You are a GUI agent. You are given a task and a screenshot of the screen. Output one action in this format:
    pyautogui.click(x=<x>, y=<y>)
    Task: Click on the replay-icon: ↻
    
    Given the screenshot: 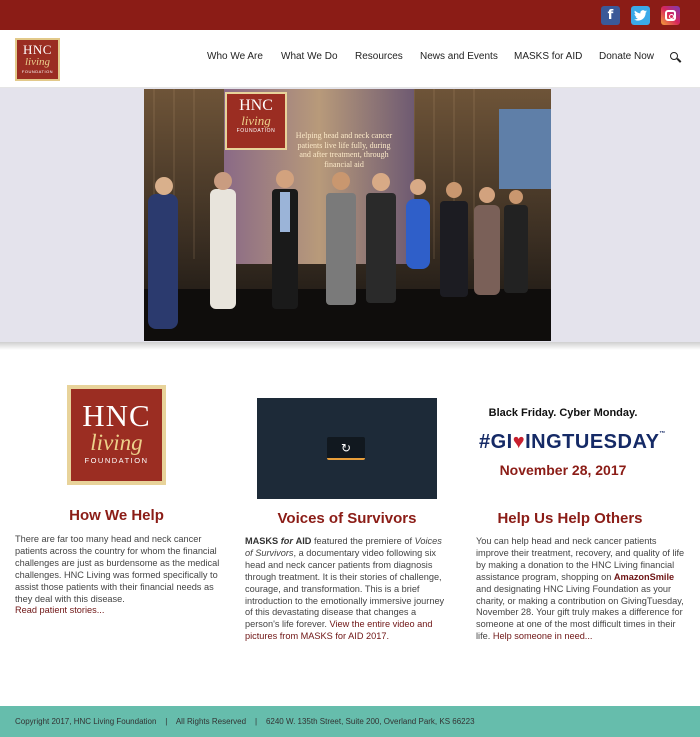 What is the action you would take?
    pyautogui.click(x=346, y=448)
    